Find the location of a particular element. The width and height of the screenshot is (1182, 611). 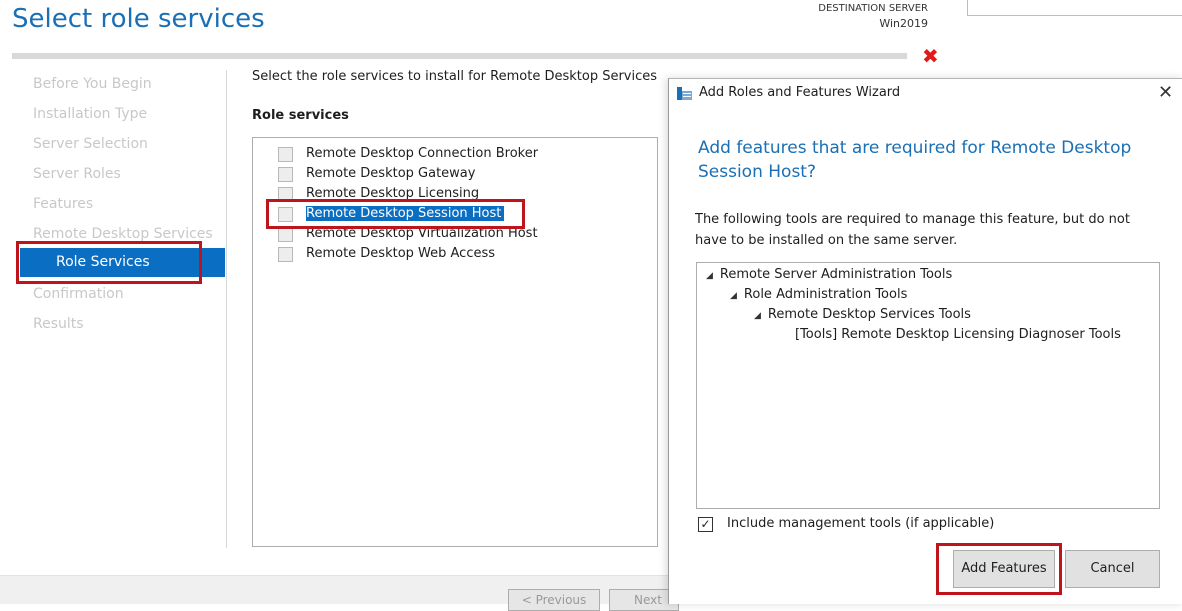

previous-button: < Previous is located at coordinates (554, 600).